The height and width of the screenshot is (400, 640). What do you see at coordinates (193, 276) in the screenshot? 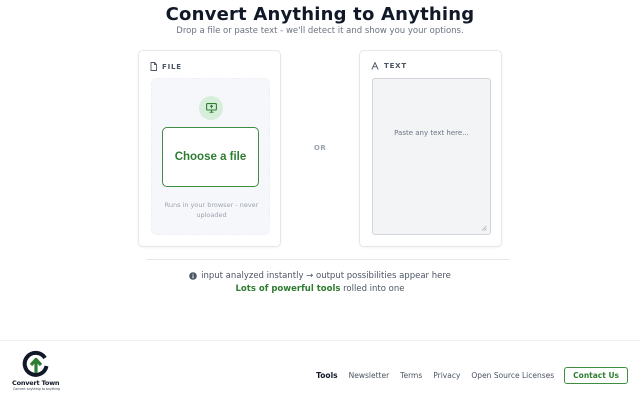
I see `info-icon` at bounding box center [193, 276].